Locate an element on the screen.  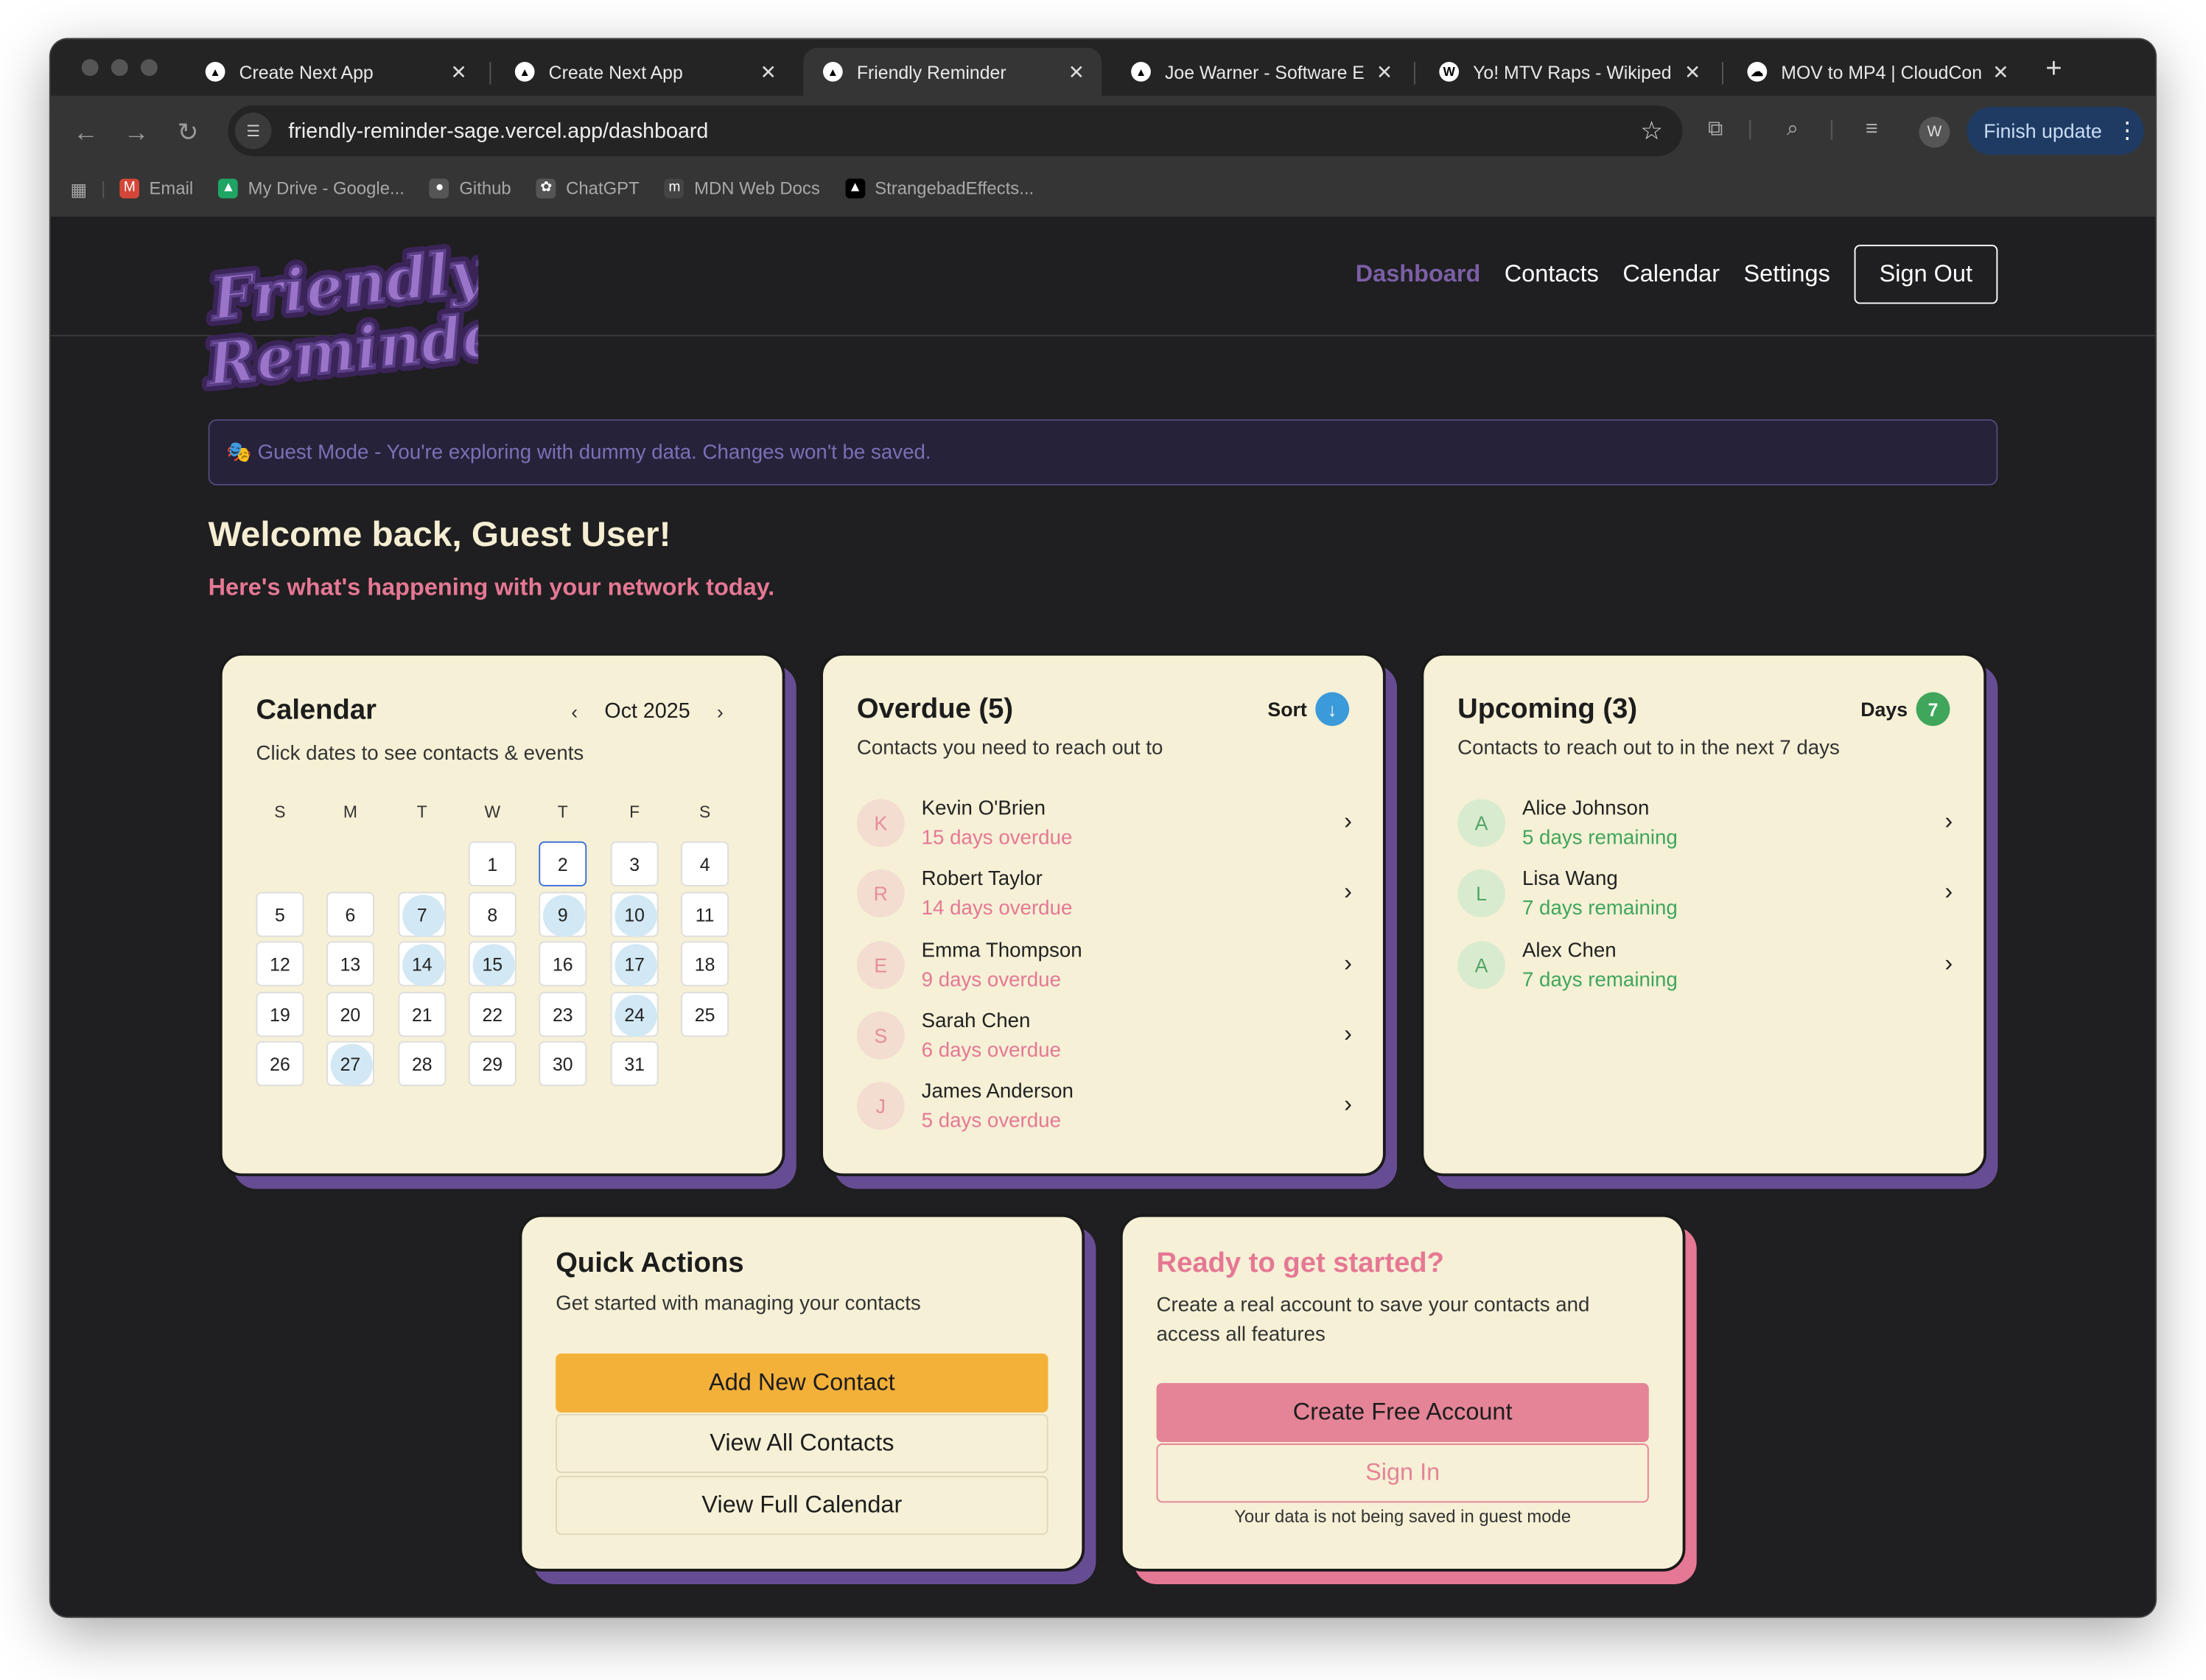
nav-dashboard: Dashboard is located at coordinates (1419, 274).